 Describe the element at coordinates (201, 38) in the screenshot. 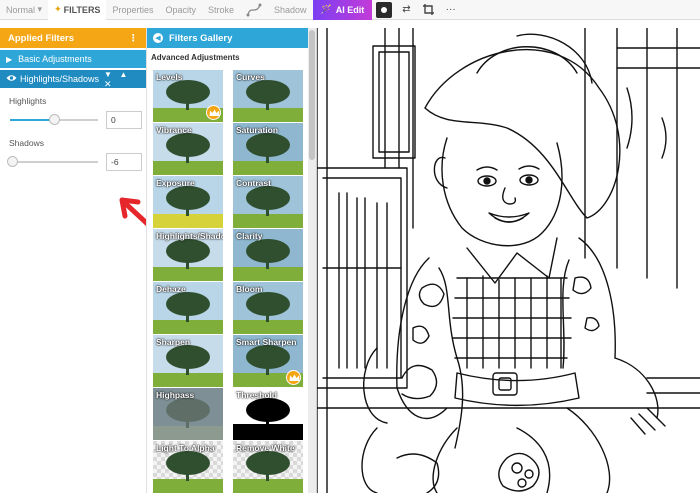

I see `filters-gallery-title: Filters Gallery` at that location.